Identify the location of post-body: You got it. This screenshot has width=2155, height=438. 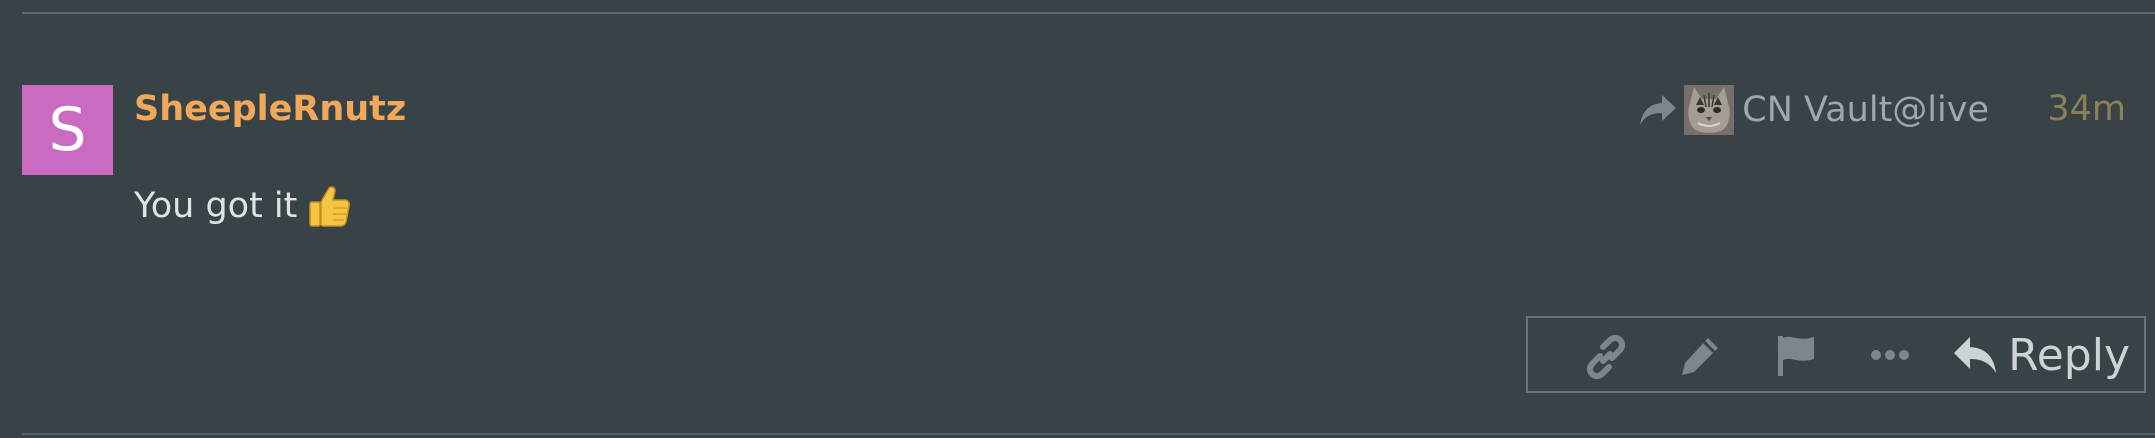
(242, 206).